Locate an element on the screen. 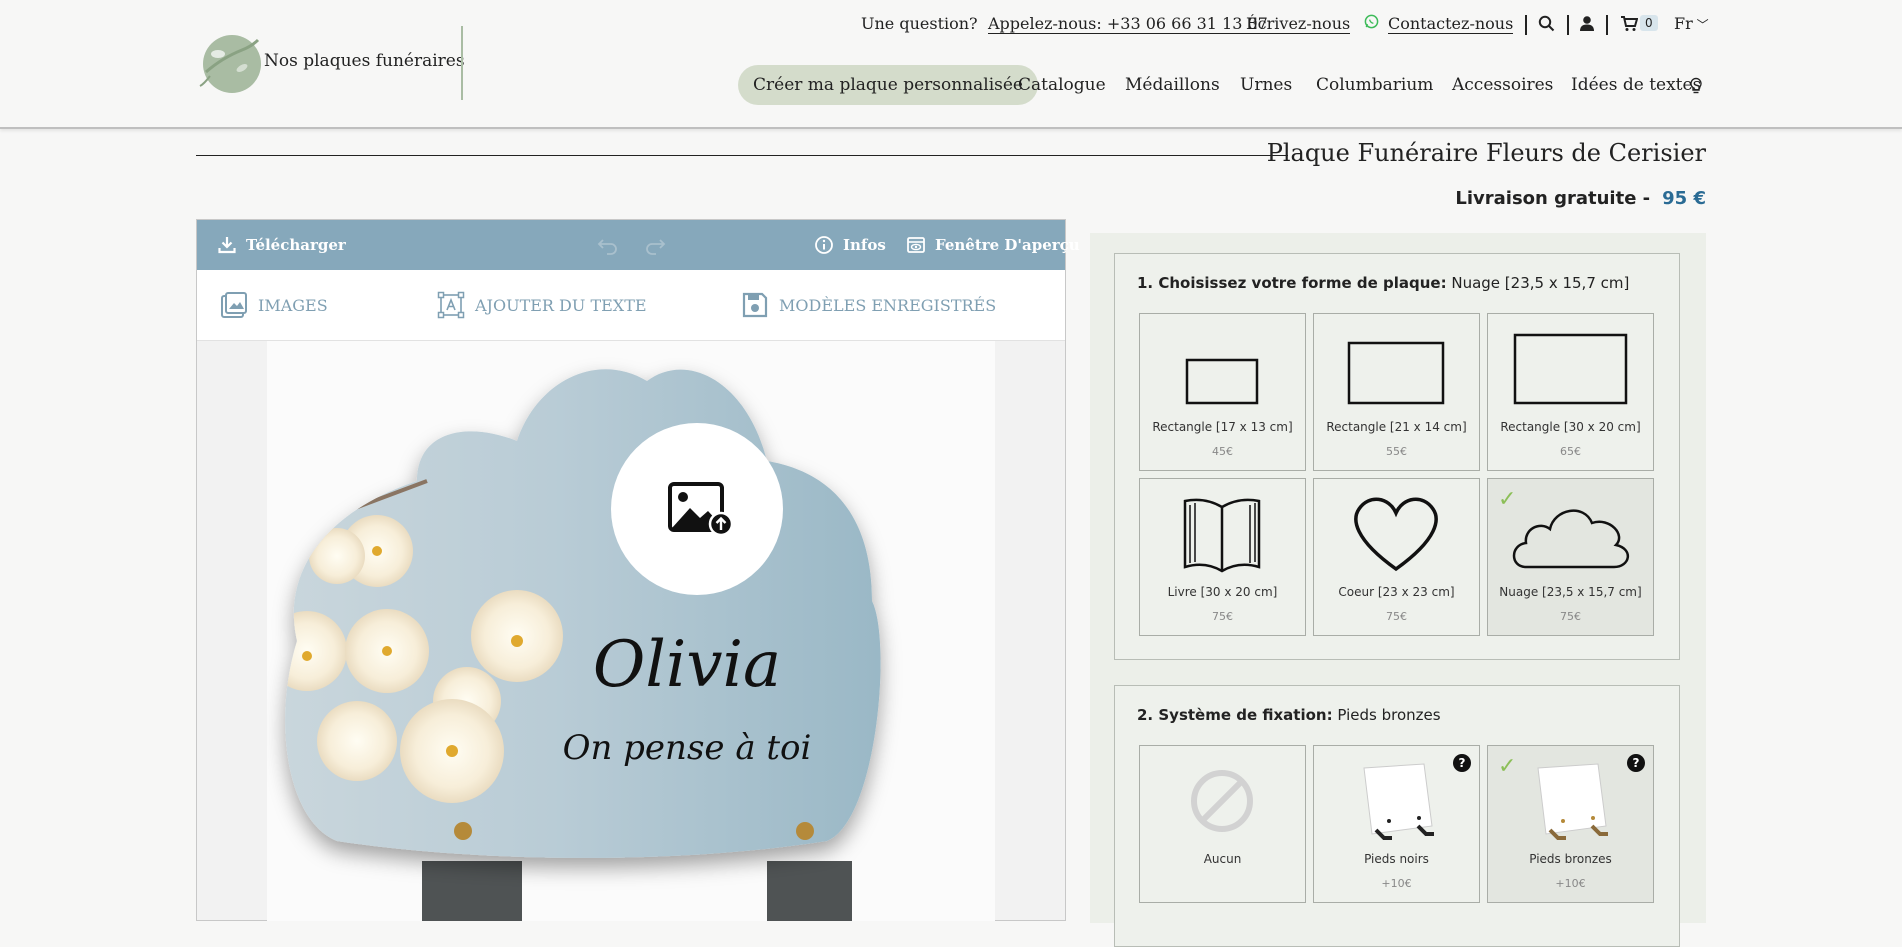 This screenshot has width=1902, height=947. question-text: Une question? is located at coordinates (919, 23).